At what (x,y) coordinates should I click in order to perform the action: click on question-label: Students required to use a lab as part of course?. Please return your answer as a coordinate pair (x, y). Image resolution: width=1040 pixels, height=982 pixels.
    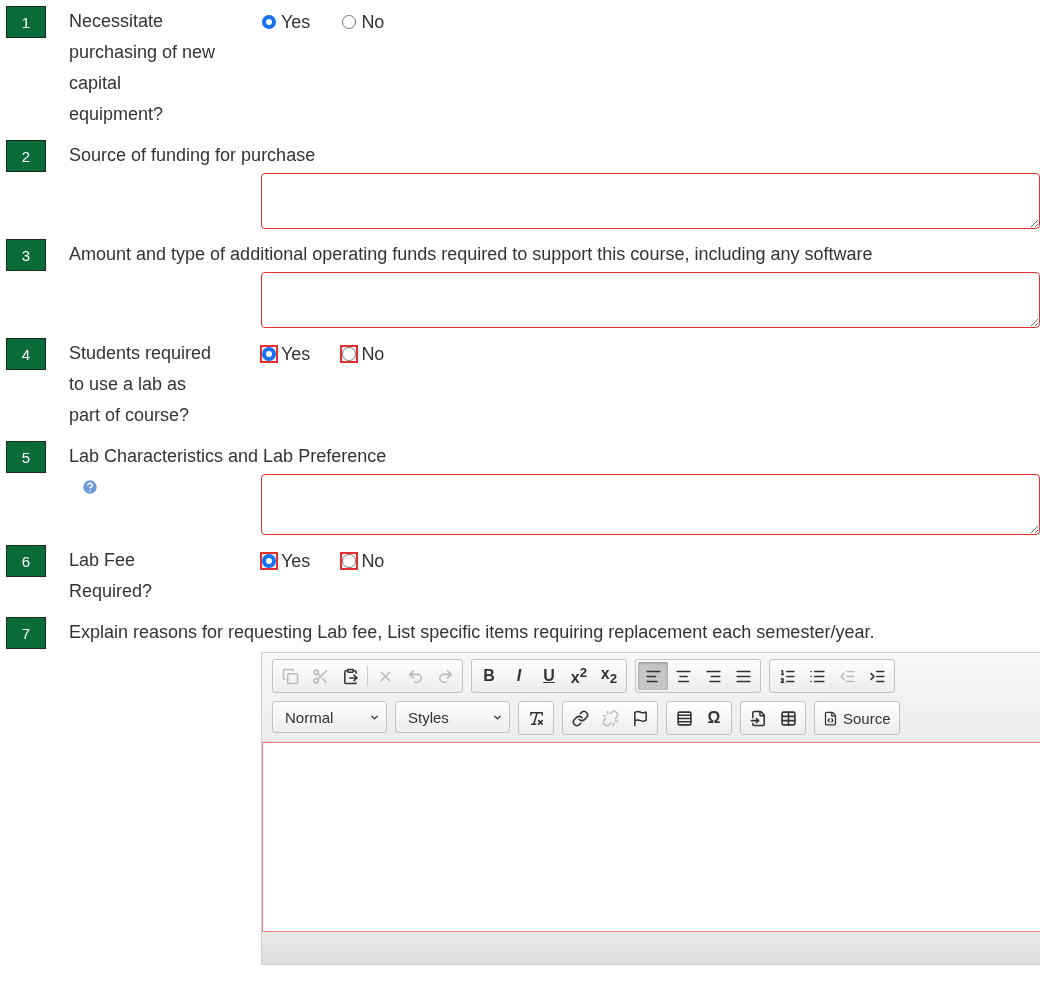
    Looking at the image, I should click on (141, 384).